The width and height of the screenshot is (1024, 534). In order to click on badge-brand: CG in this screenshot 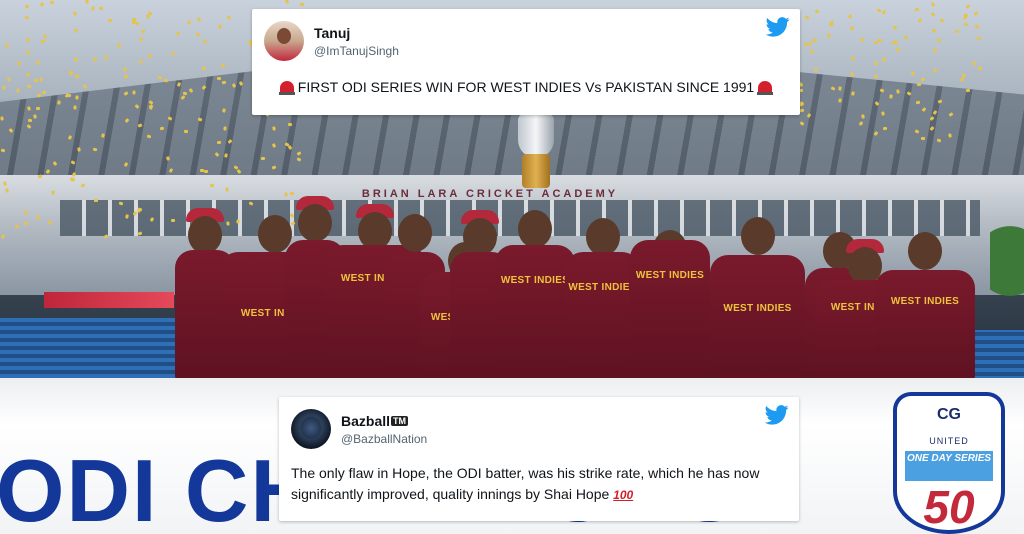, I will do `click(949, 414)`.